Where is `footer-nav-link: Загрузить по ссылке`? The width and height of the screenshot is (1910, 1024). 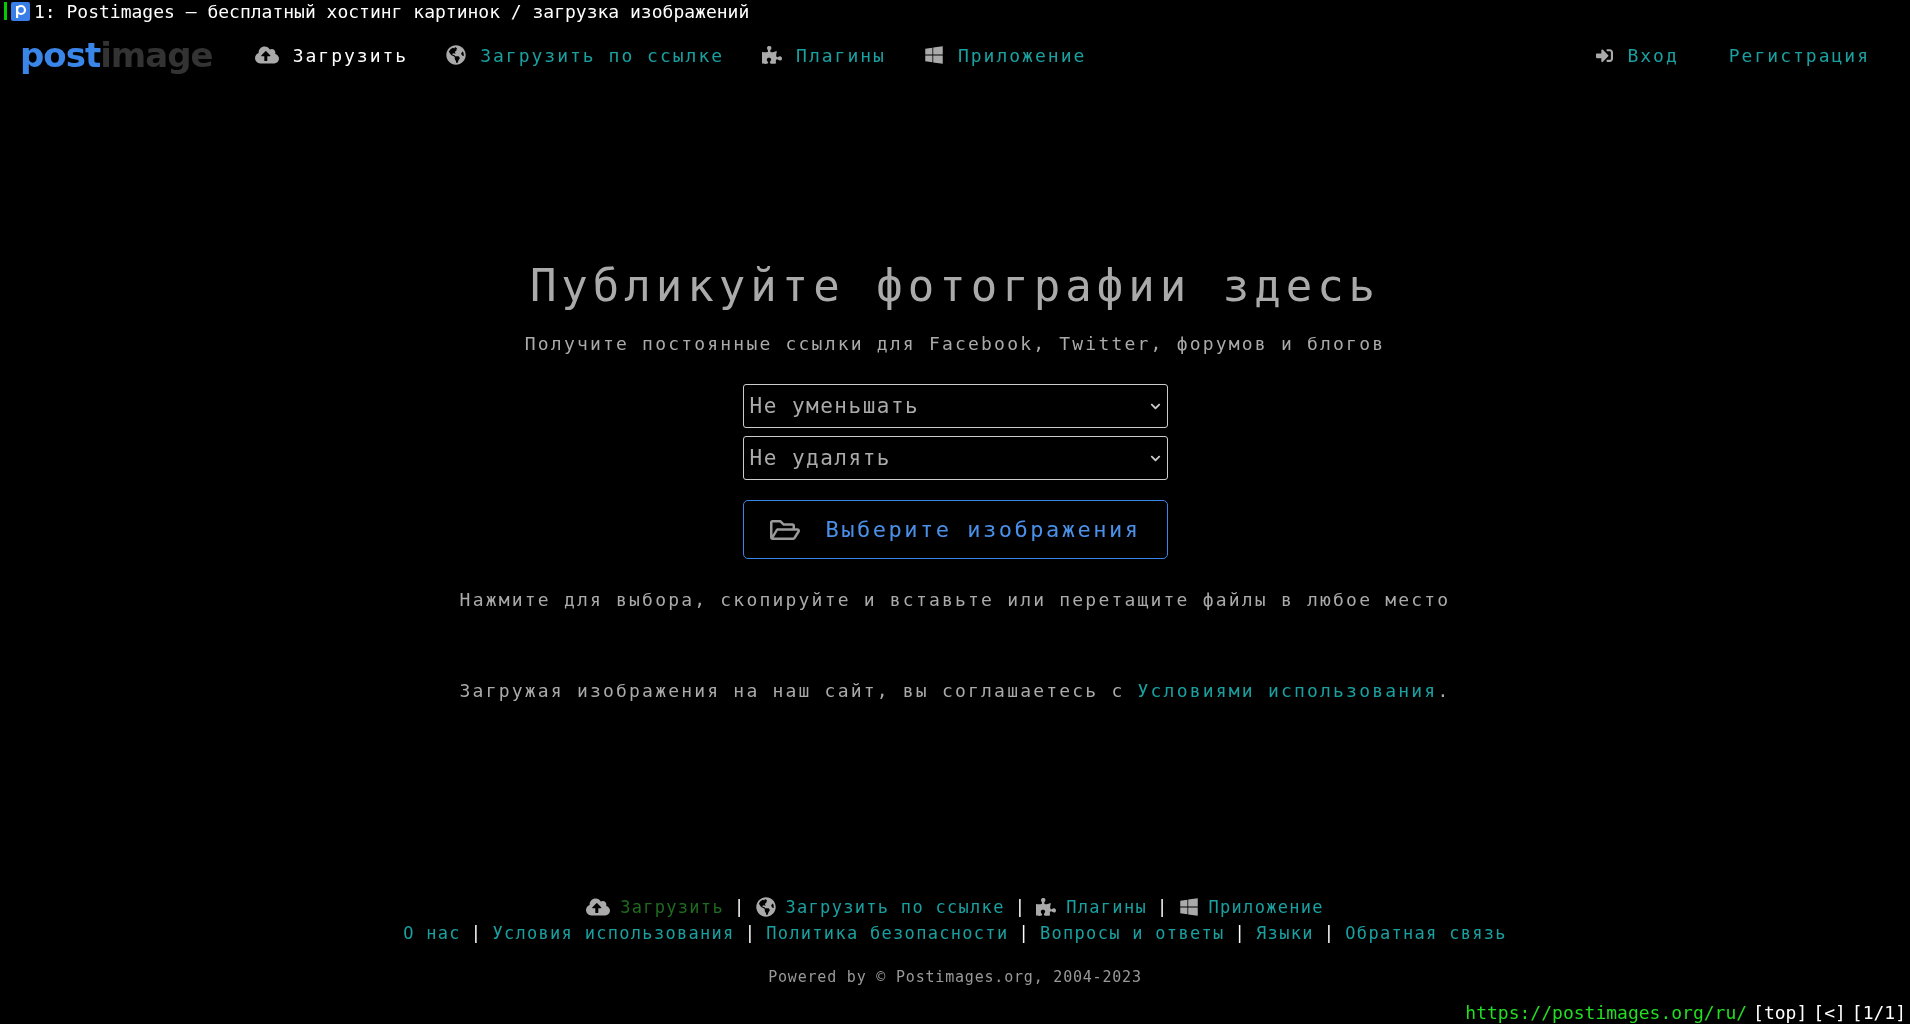 footer-nav-link: Загрузить по ссылке is located at coordinates (880, 907).